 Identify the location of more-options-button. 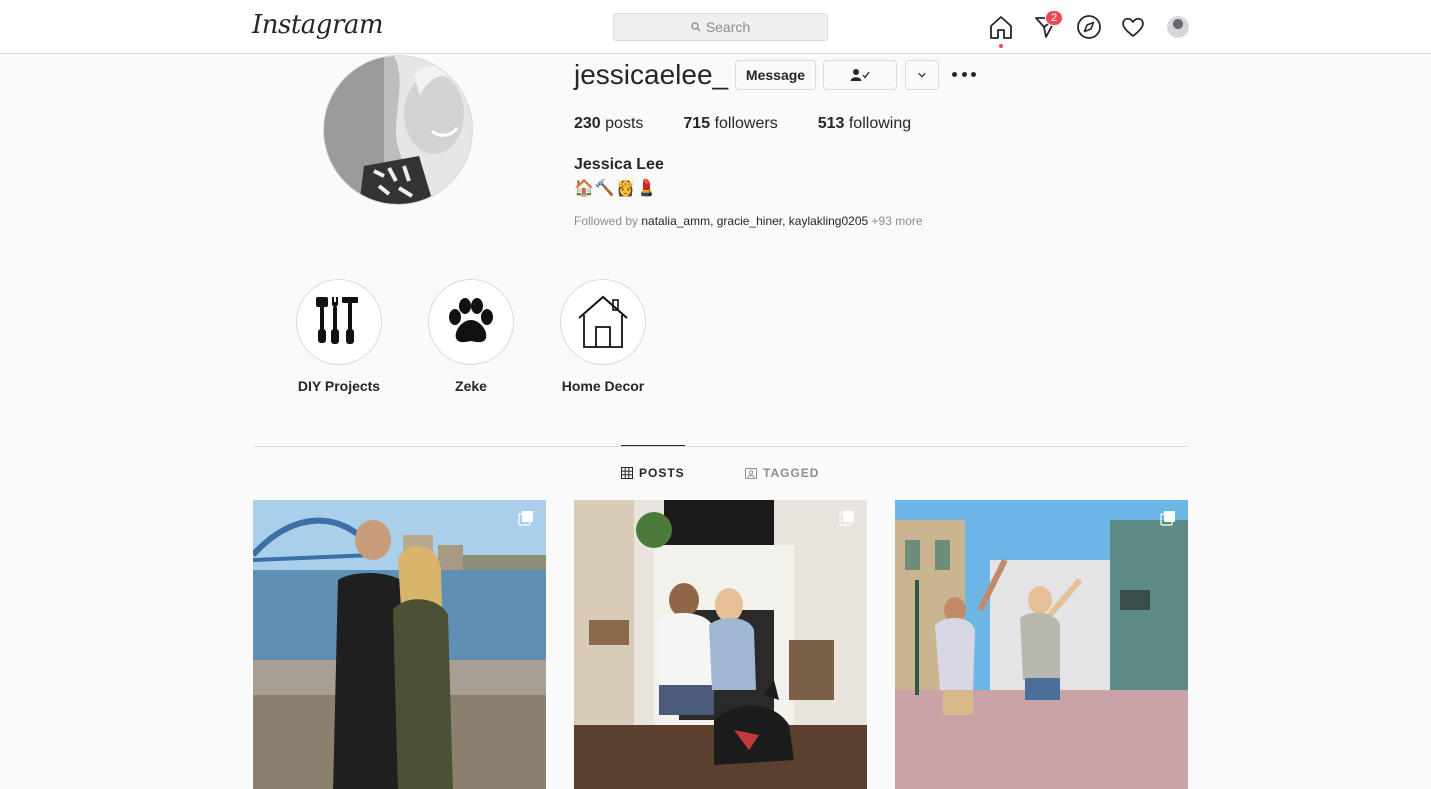
(964, 75).